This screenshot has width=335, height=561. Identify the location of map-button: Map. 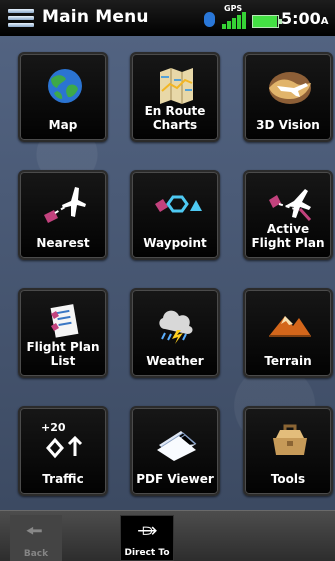
(63, 97).